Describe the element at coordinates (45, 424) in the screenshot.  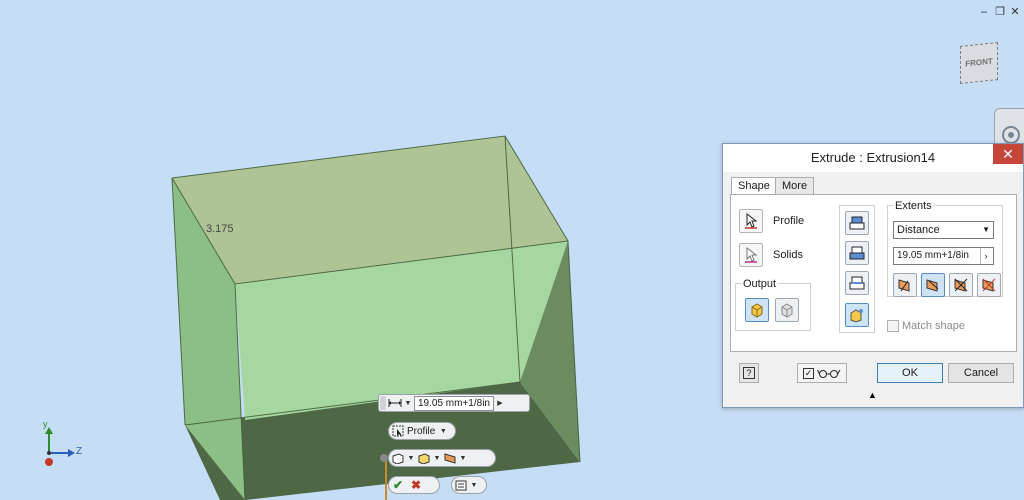
I see `triad-y-label: y` at that location.